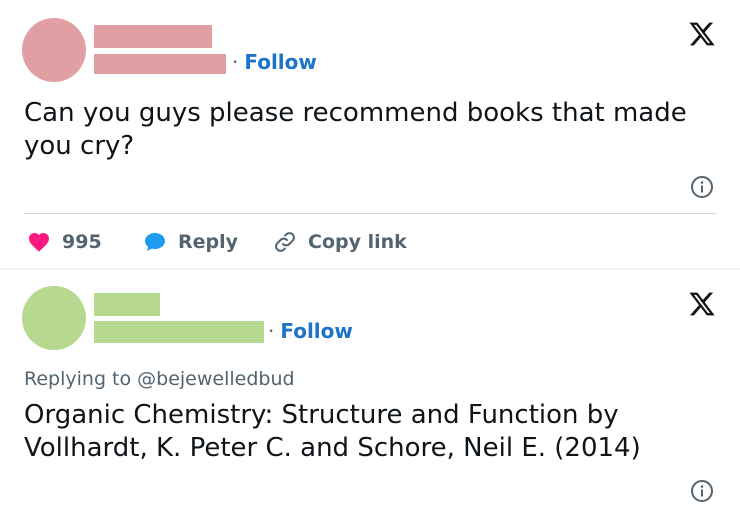 This screenshot has height=508, width=740. Describe the element at coordinates (39, 242) in the screenshot. I see `heart-icon` at that location.